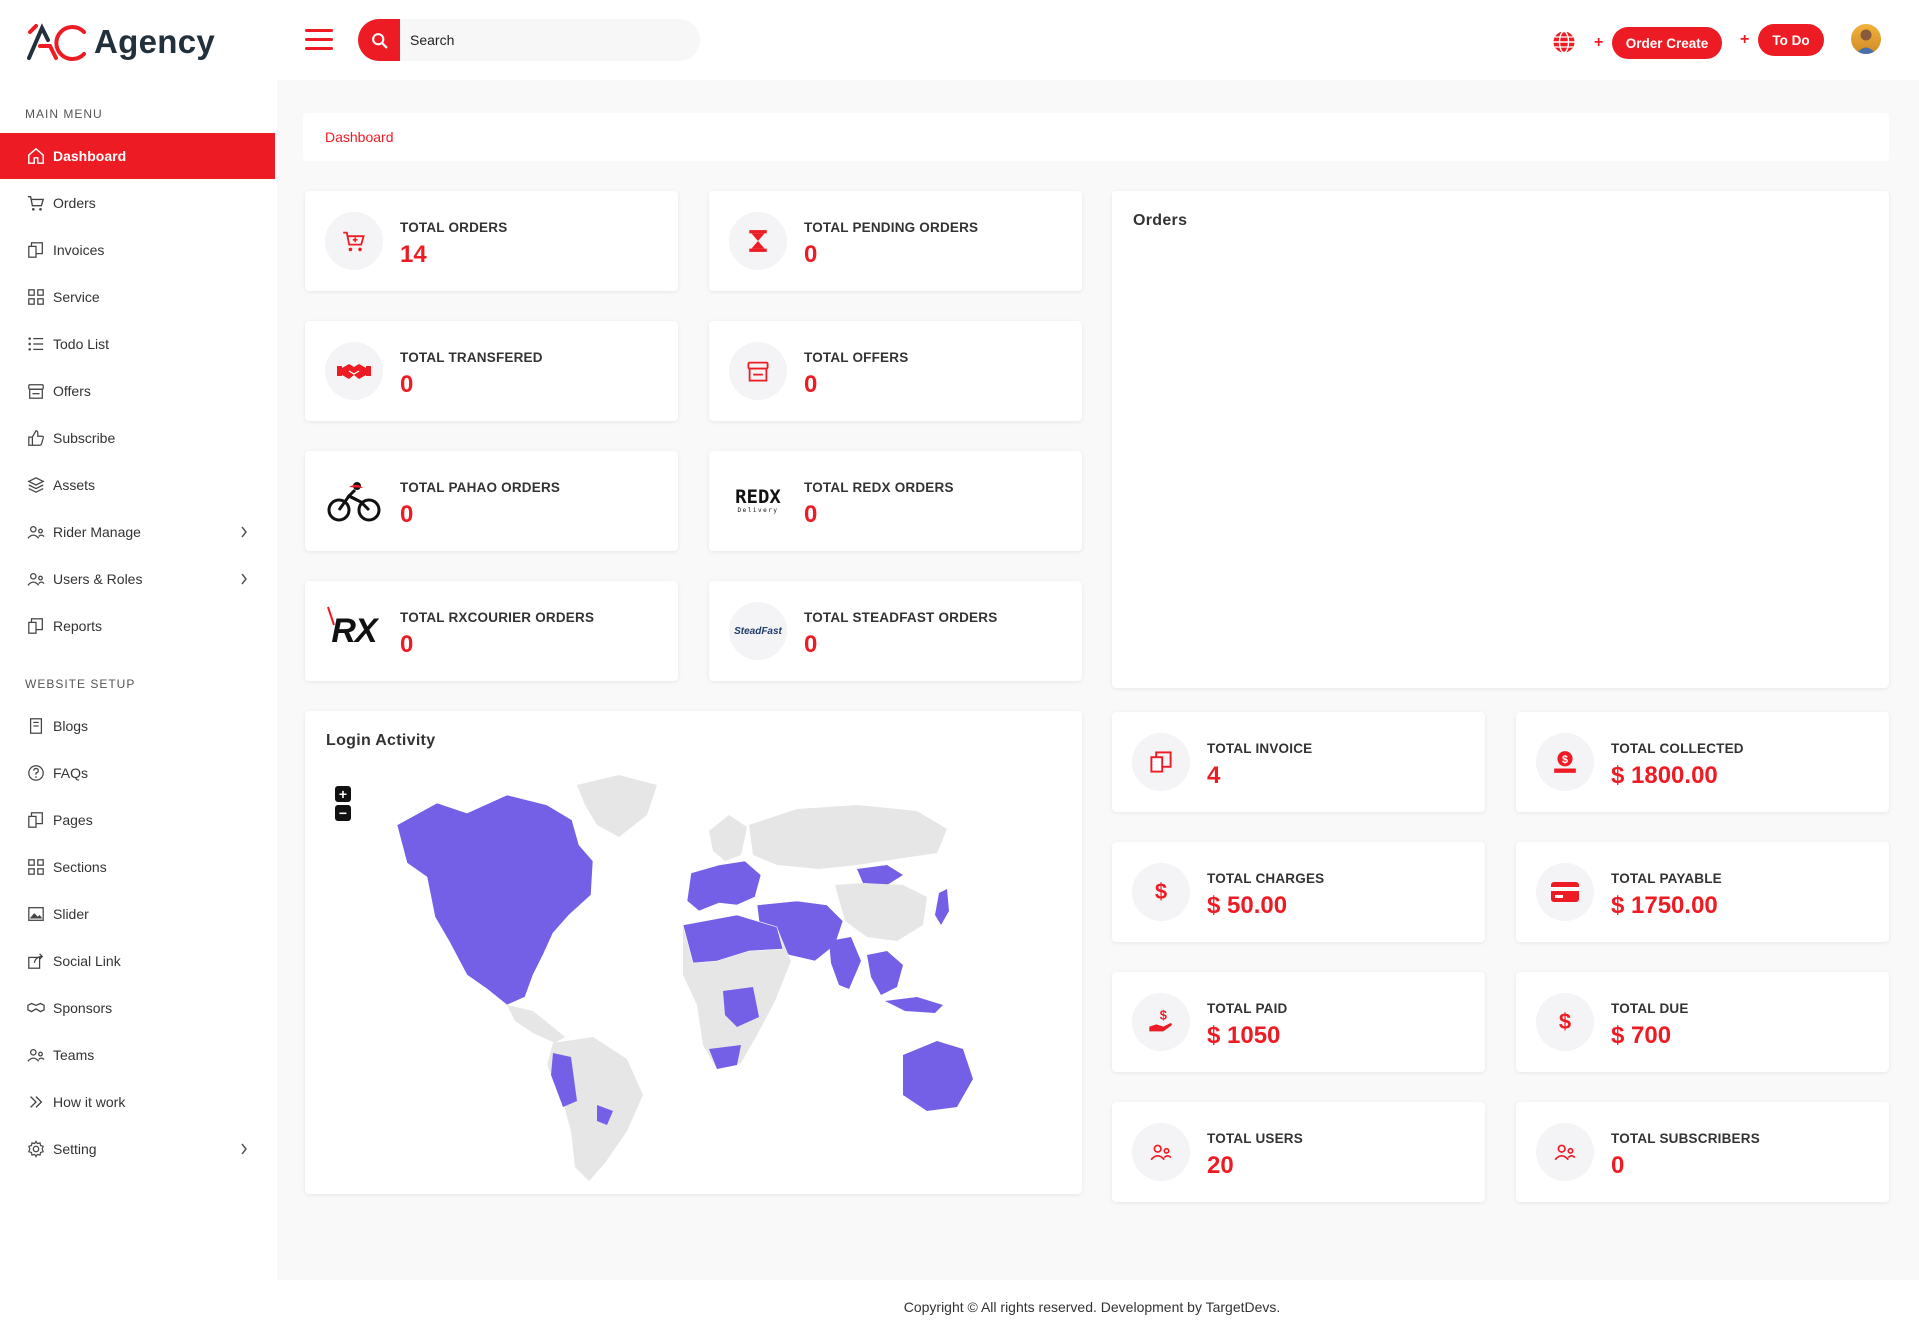  What do you see at coordinates (36, 914) in the screenshot?
I see `image-icon` at bounding box center [36, 914].